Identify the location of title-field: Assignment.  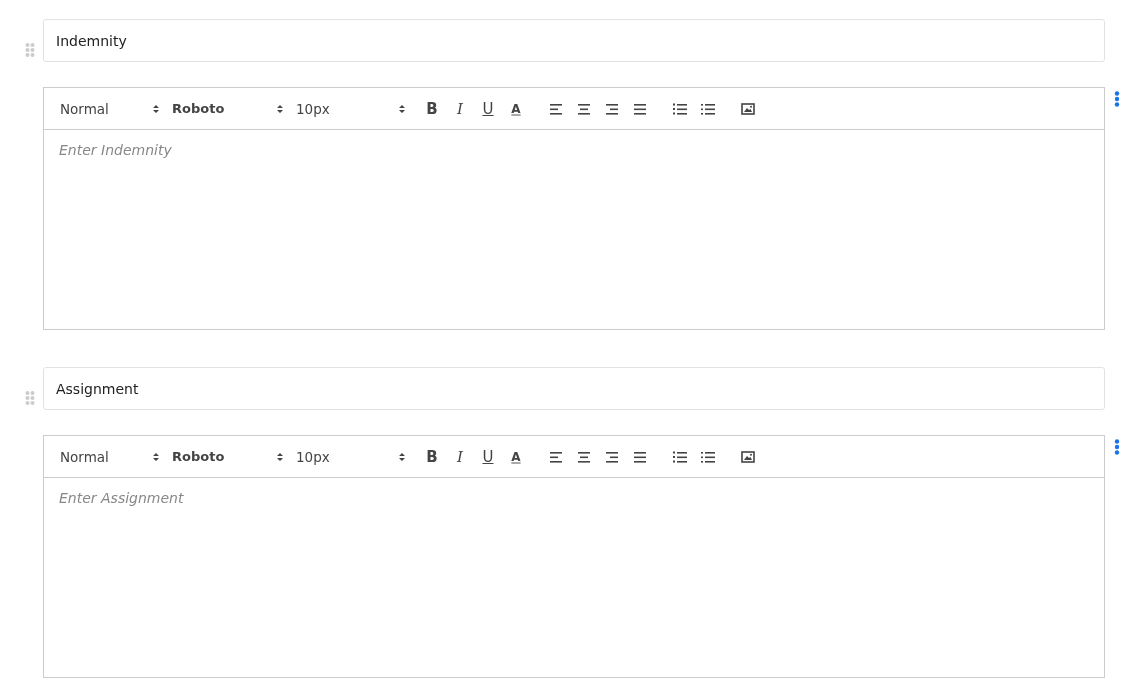
(574, 388).